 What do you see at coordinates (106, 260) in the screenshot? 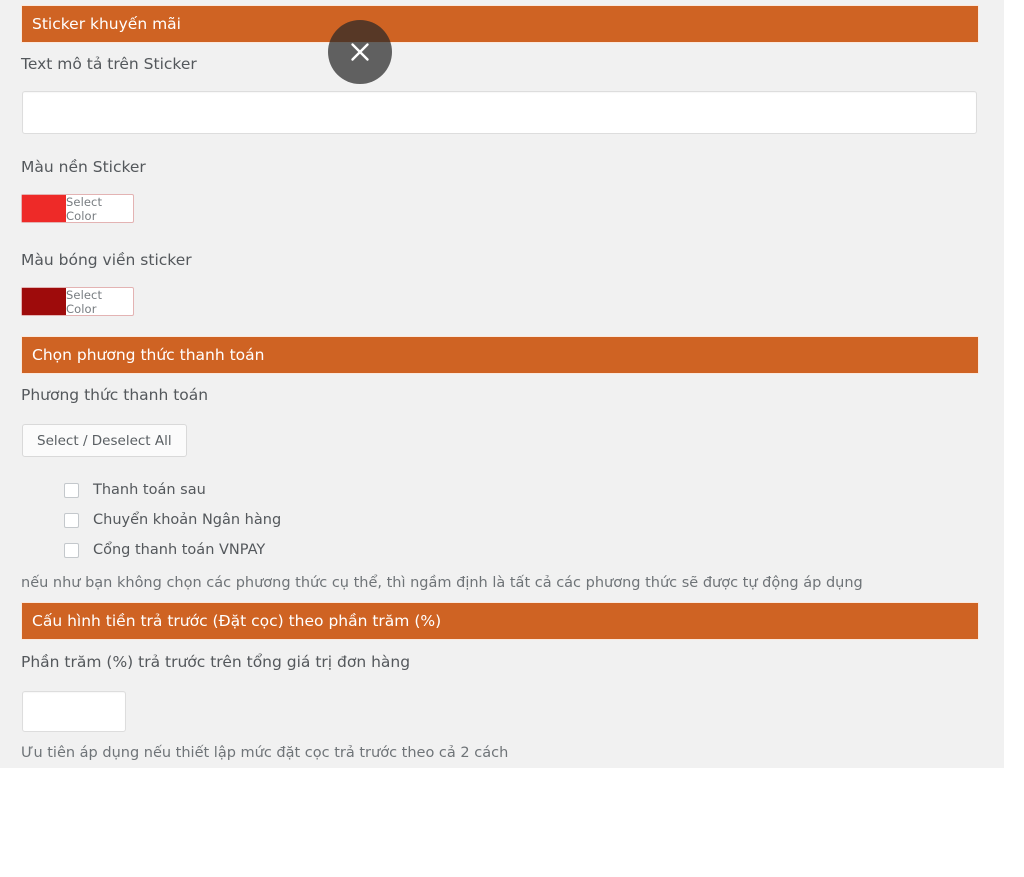
I see `label-sticker-shadow-color: Màu bóng viền sticker` at bounding box center [106, 260].